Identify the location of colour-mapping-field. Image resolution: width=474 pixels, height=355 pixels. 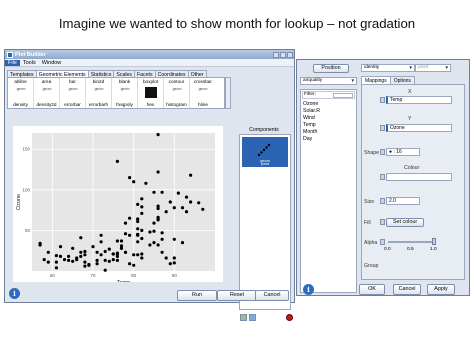
(419, 177).